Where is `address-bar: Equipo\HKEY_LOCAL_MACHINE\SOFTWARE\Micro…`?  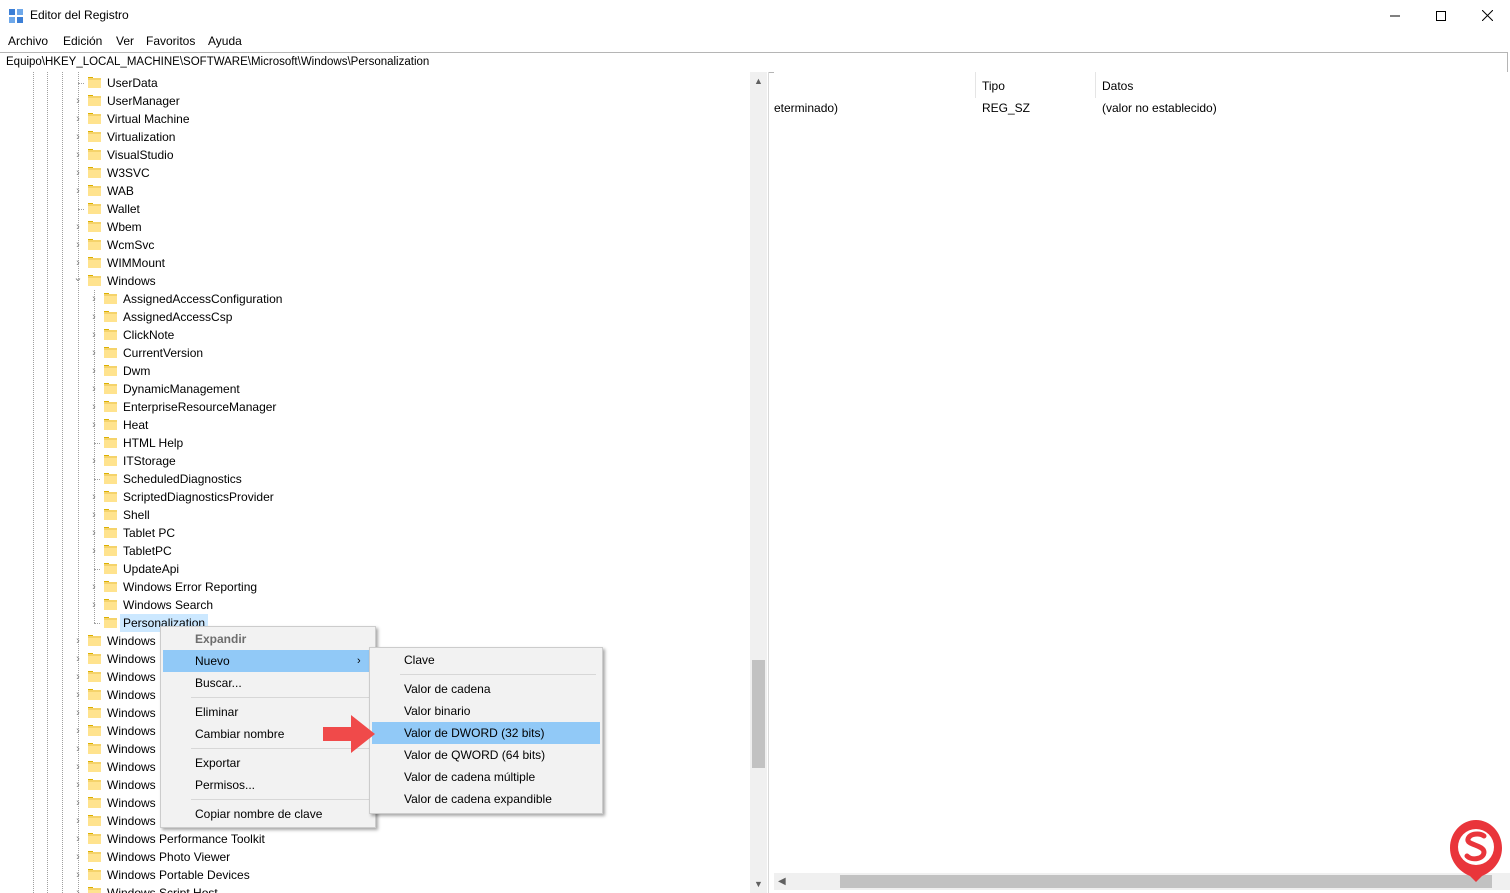 address-bar: Equipo\HKEY_LOCAL_MACHINE\SOFTWARE\Micro… is located at coordinates (754, 62).